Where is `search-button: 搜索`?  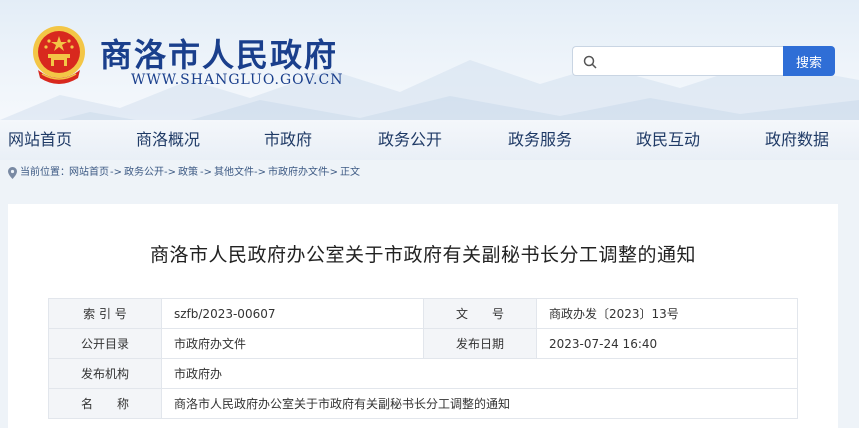
search-button: 搜索 is located at coordinates (809, 61).